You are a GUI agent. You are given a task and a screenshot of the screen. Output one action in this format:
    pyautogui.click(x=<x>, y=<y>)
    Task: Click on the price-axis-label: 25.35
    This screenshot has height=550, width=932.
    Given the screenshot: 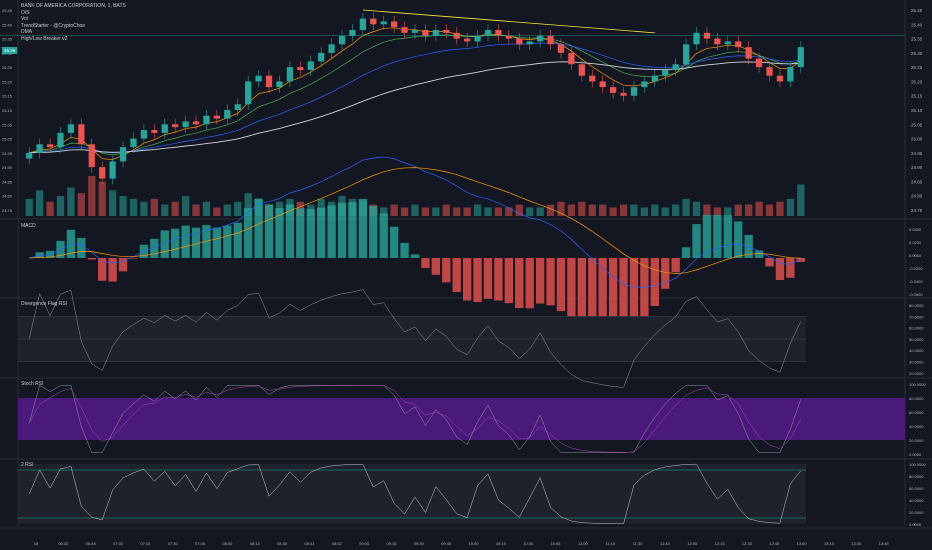 What is the action you would take?
    pyautogui.click(x=917, y=39)
    